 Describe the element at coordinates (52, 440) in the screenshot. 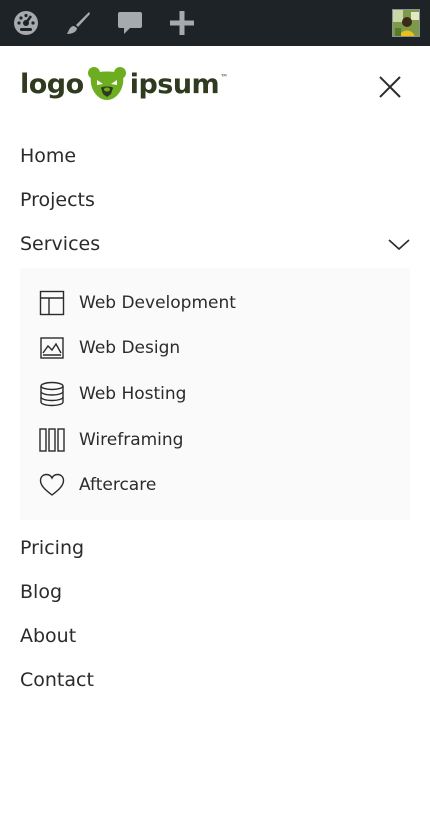

I see `columns-icon` at that location.